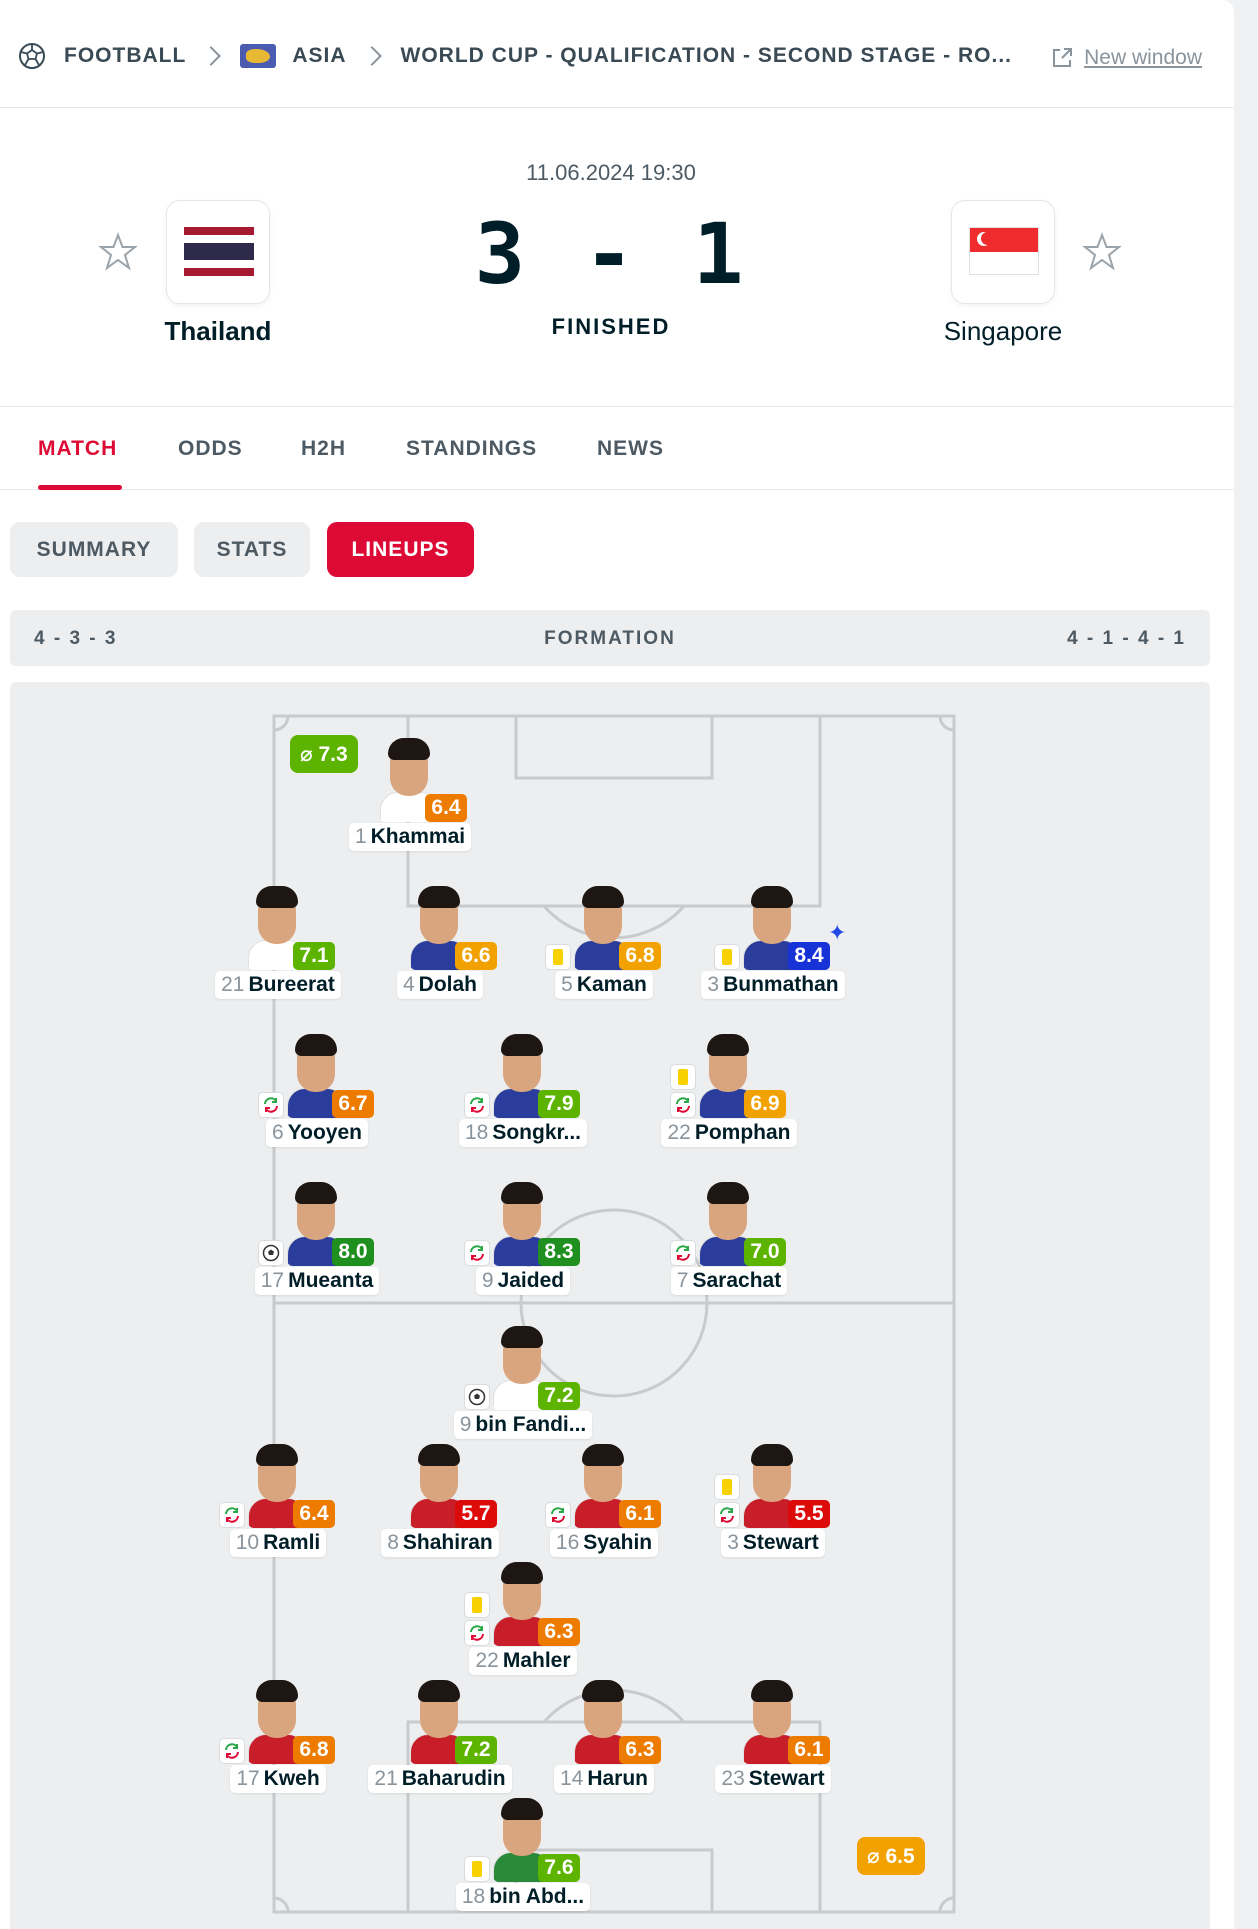 Image resolution: width=1258 pixels, height=1929 pixels. I want to click on player-rating: 6.9, so click(765, 1104).